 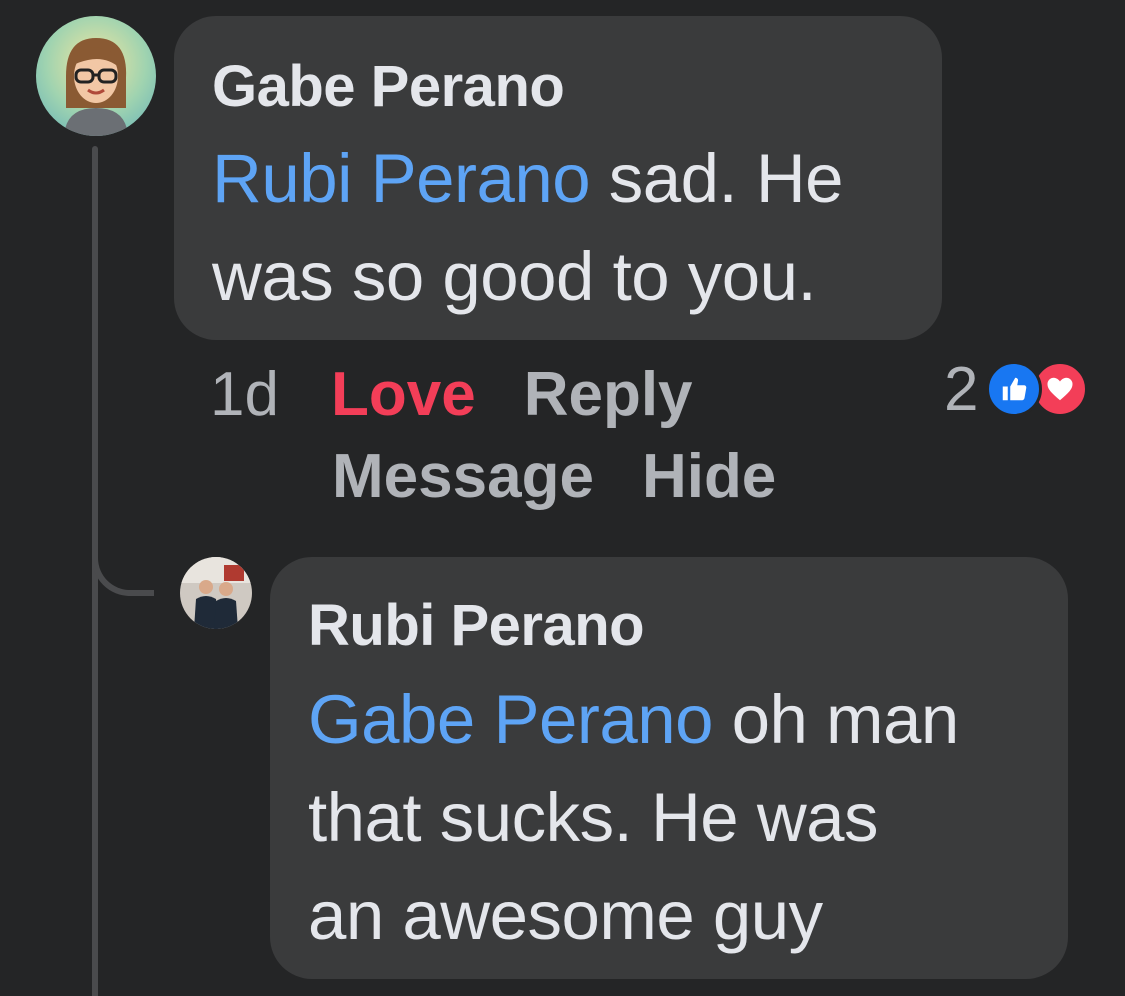 I want to click on avatar-portrait-icon, so click(x=96, y=76).